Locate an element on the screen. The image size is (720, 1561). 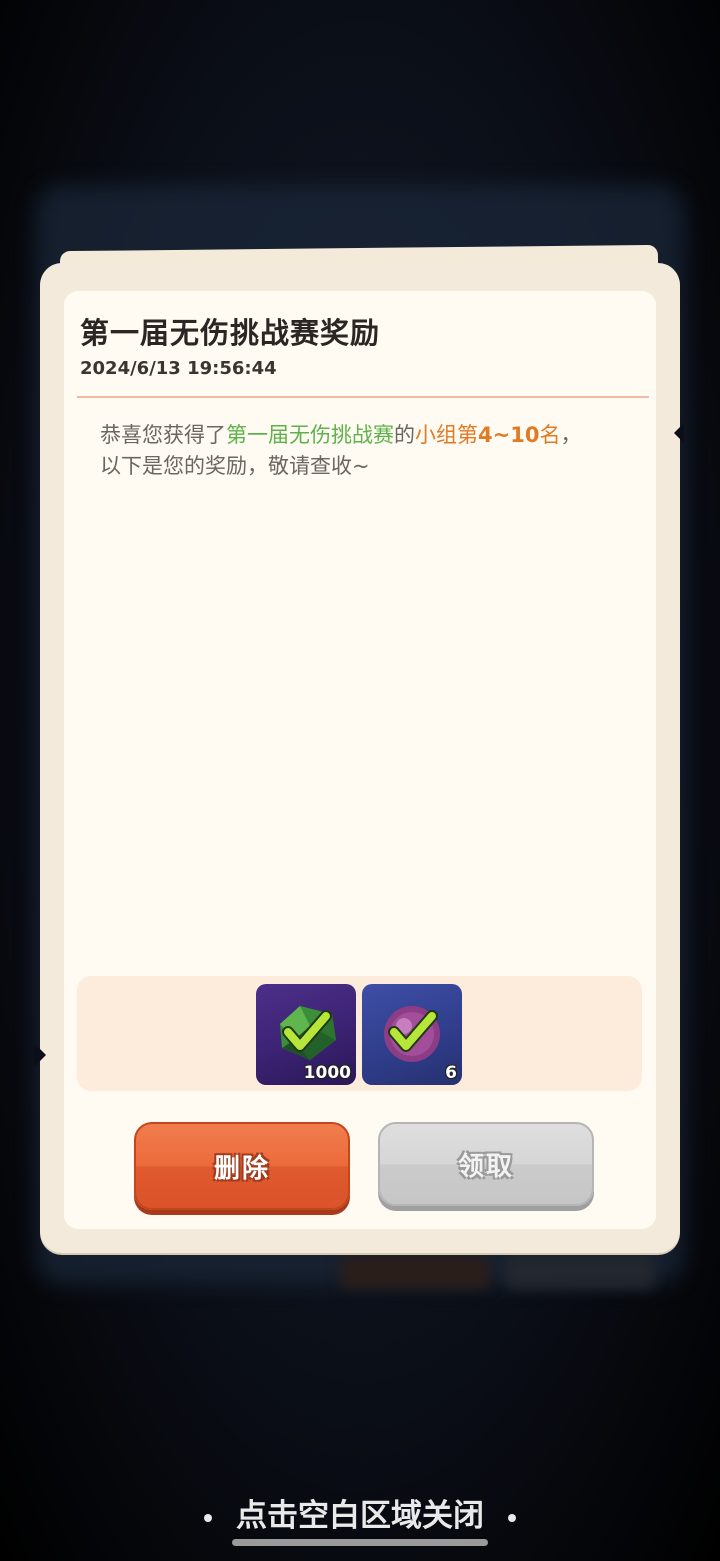
delete-button: 删除 is located at coordinates (242, 1166).